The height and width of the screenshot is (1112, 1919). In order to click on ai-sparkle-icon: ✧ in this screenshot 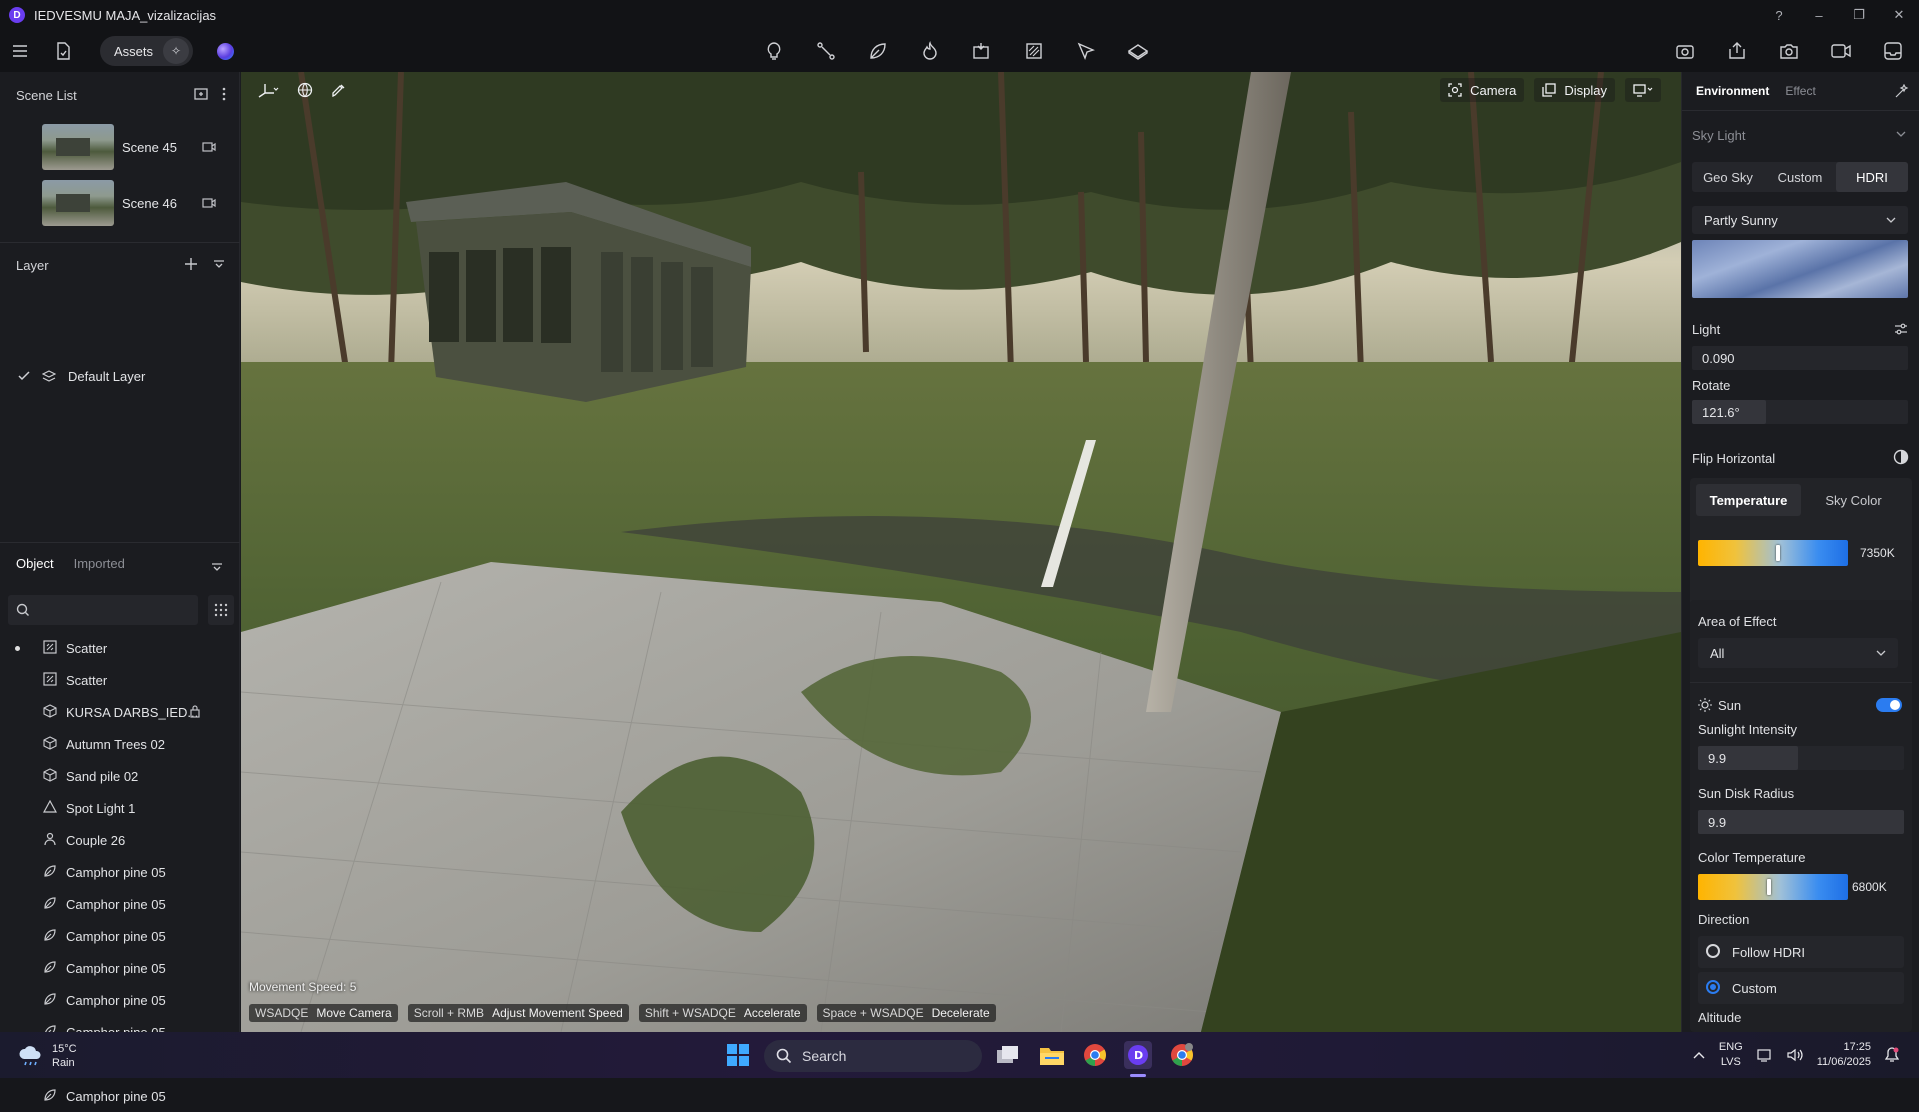, I will do `click(176, 51)`.